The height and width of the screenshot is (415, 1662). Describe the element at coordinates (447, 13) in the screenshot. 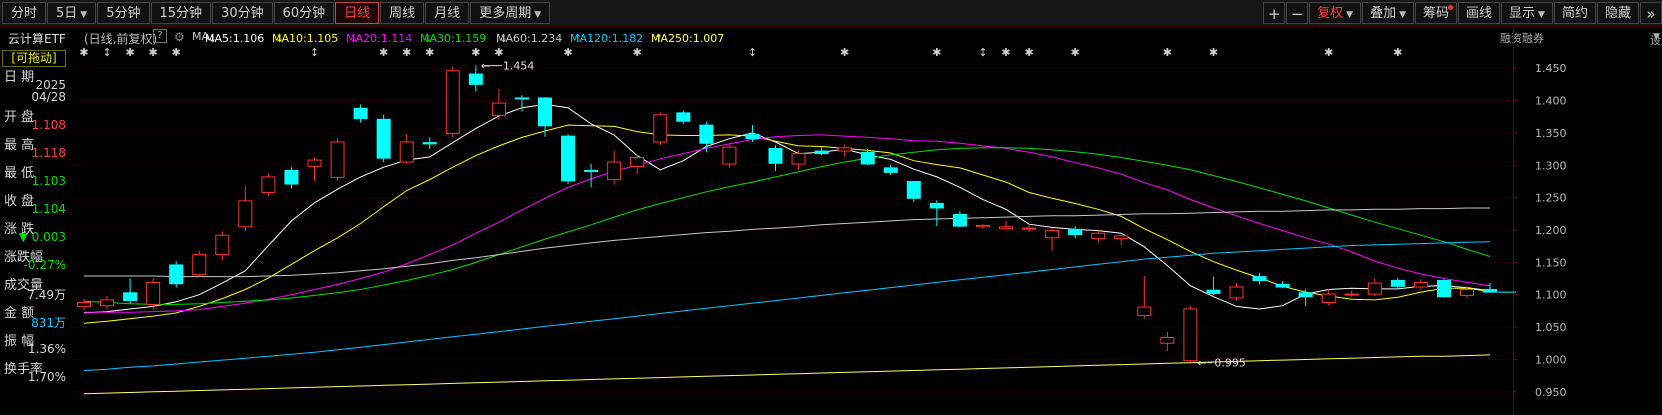

I see `tab-period-8: 月线` at that location.